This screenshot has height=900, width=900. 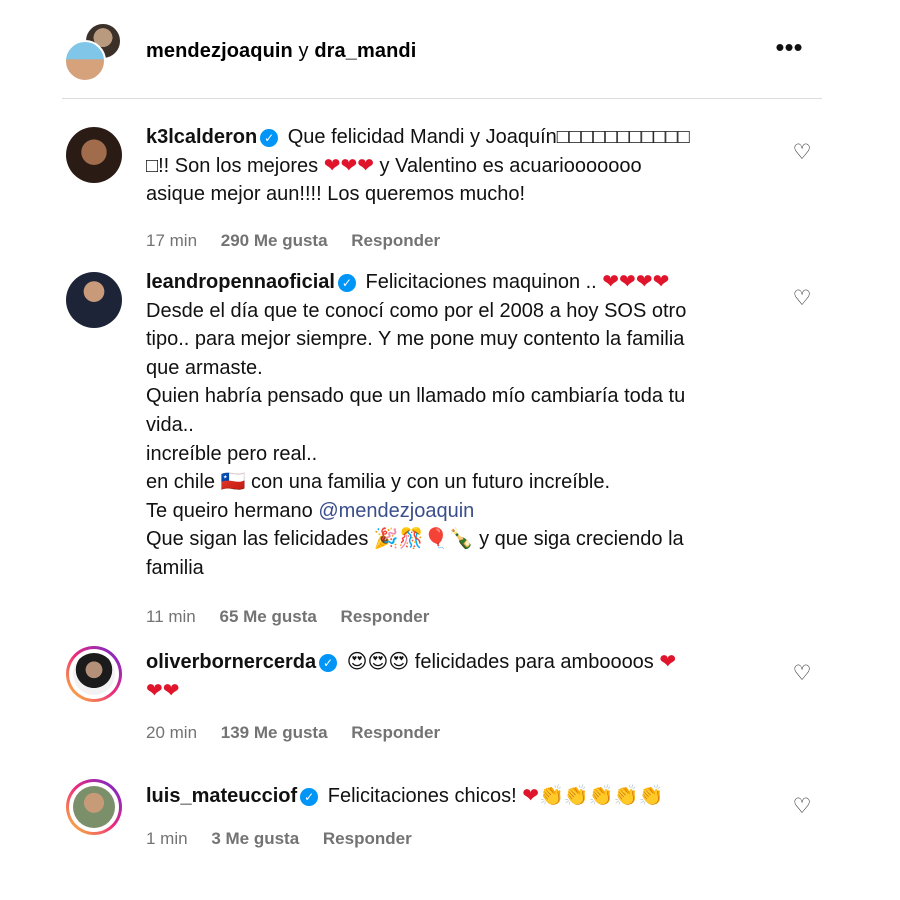 I want to click on comment-text-line-3: y Valentino es acuariooooooo, so click(x=508, y=165).